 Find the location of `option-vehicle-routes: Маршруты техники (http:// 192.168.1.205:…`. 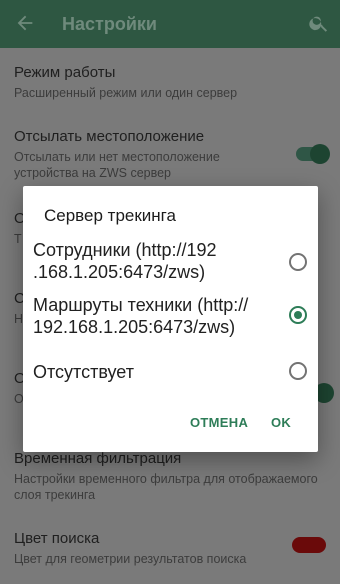

option-vehicle-routes: Маршруты техники (http:// 192.168.1.205:… is located at coordinates (173, 317).